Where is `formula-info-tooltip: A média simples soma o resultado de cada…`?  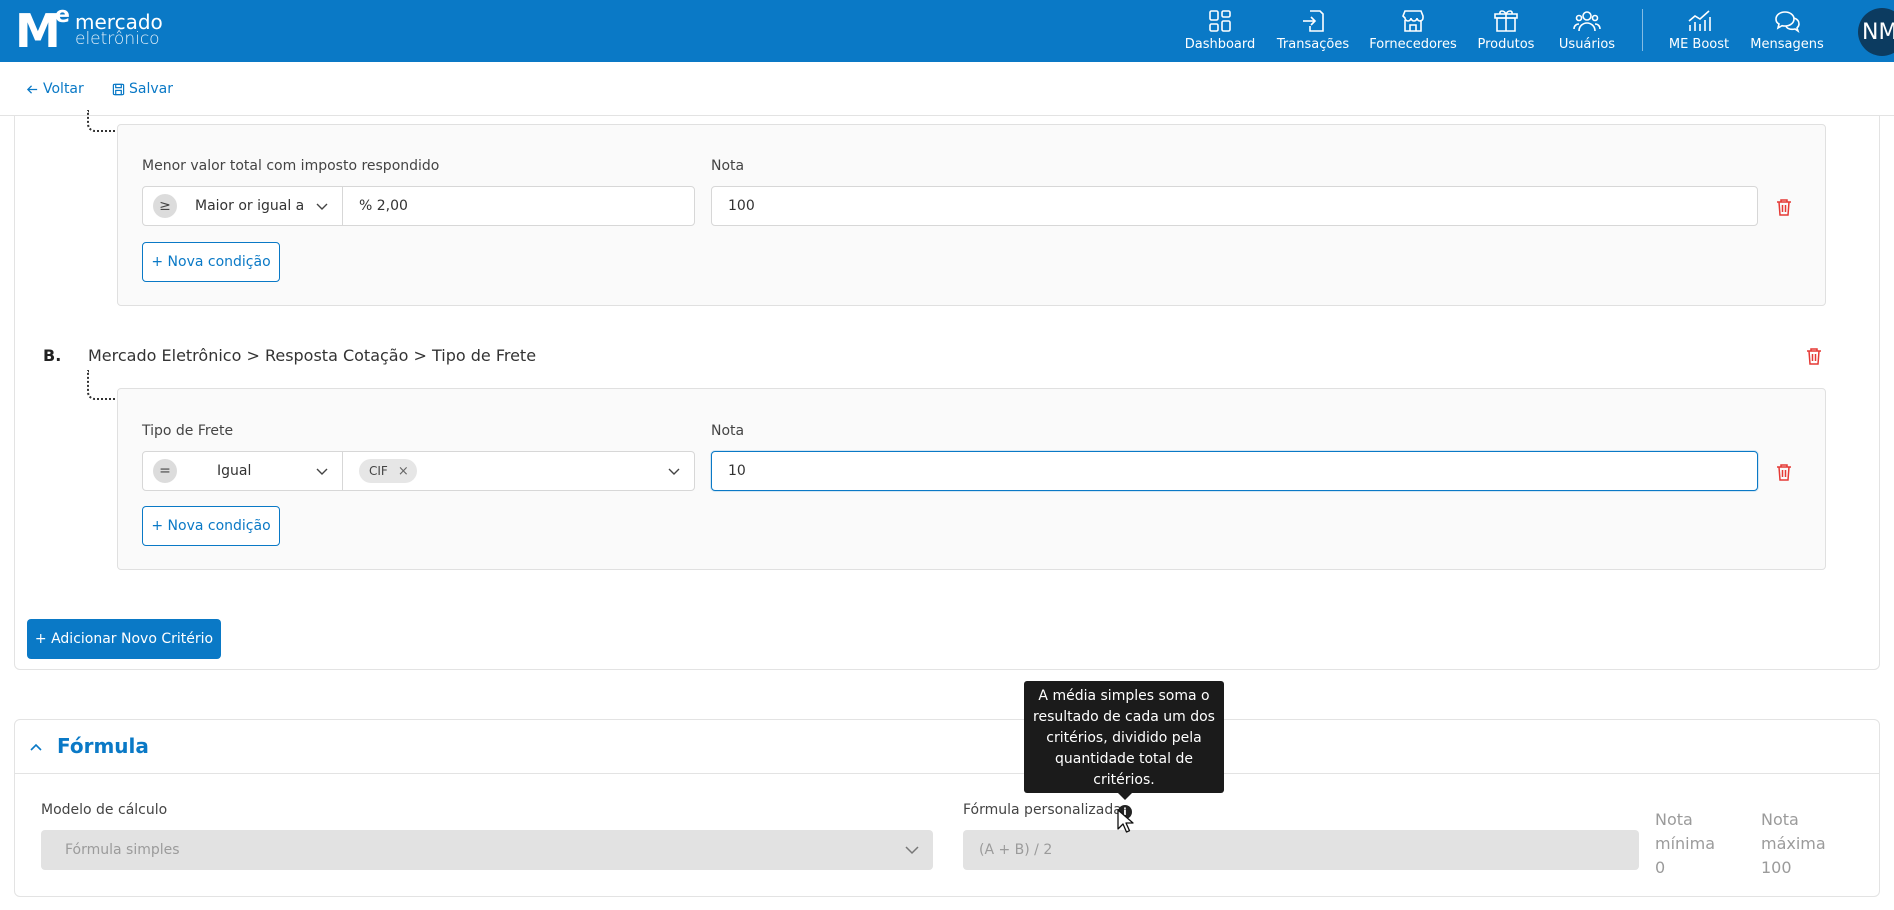 formula-info-tooltip: A média simples soma o resultado de cada… is located at coordinates (1124, 737).